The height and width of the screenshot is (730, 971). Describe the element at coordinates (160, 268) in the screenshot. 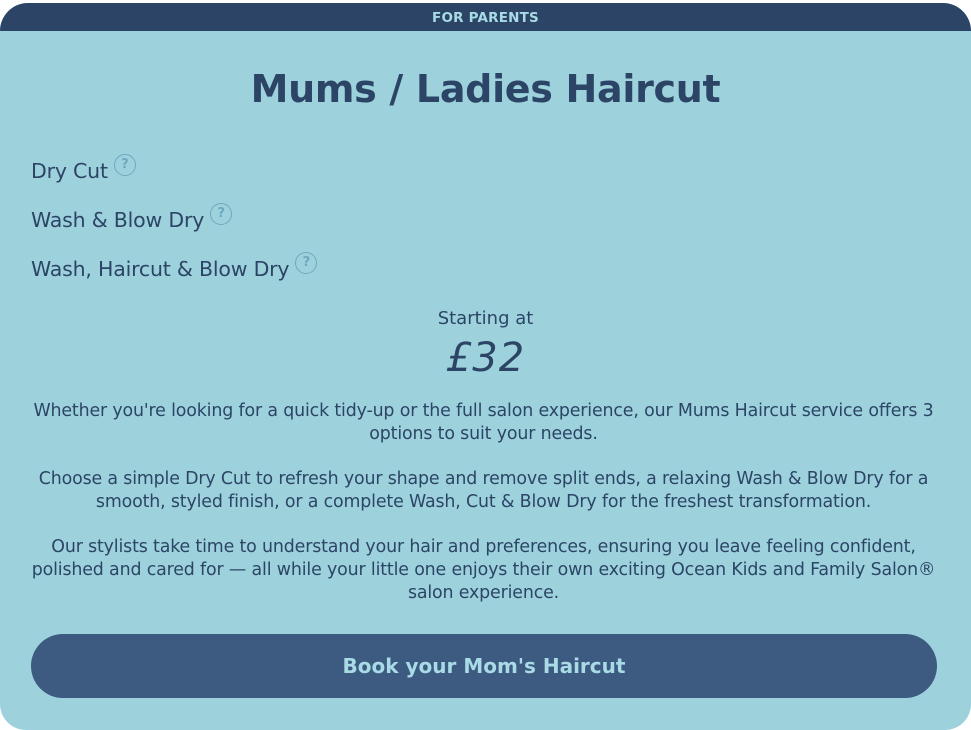

I see `option-label: Wash, Haircut & Blow Dry` at that location.